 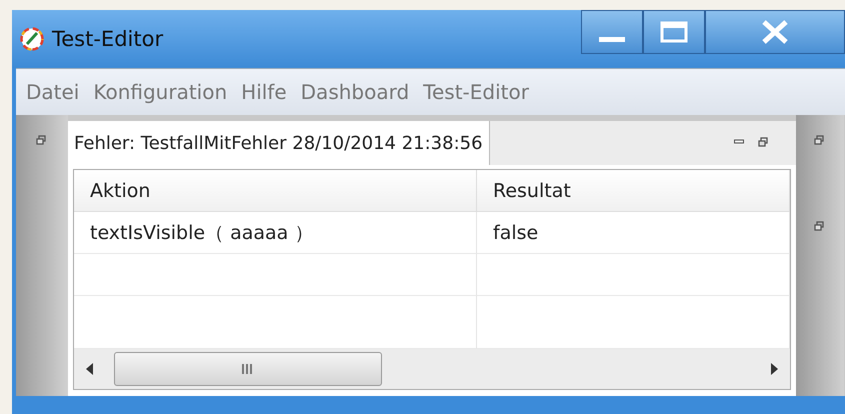 I want to click on pencil-logo-icon, so click(x=32, y=39).